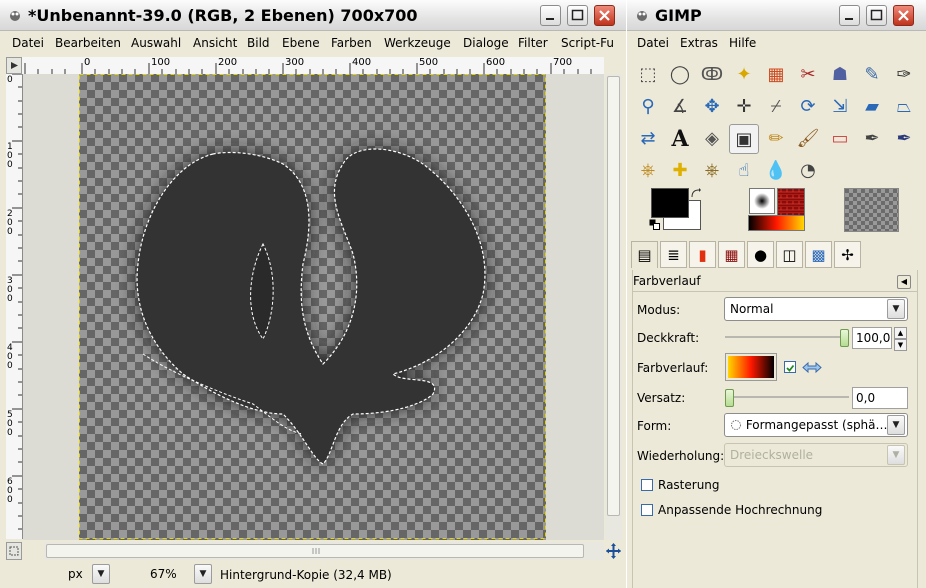 The image size is (926, 588). What do you see at coordinates (351, 43) in the screenshot?
I see `menu-farben: Farben` at bounding box center [351, 43].